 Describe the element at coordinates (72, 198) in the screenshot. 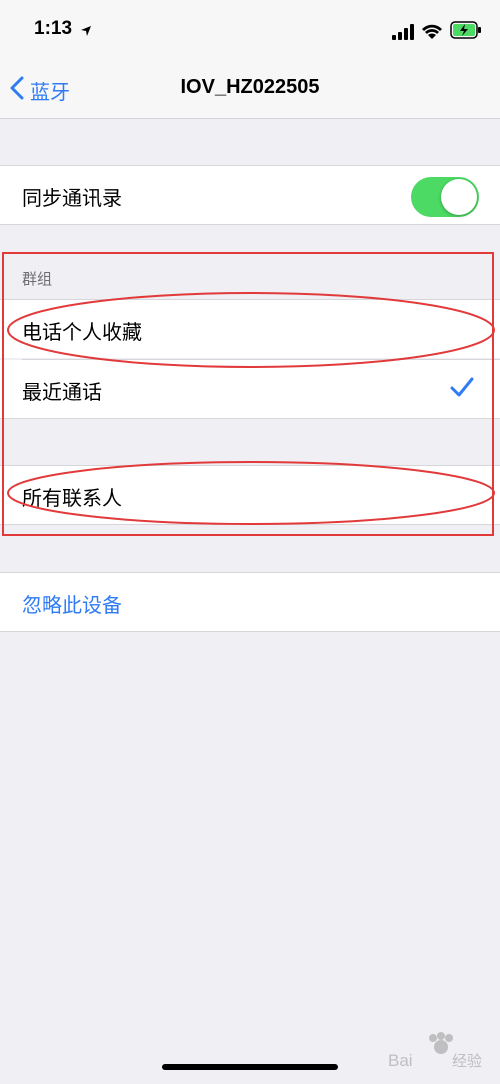

I see `sync-contacts-label: 同步通讯录` at that location.